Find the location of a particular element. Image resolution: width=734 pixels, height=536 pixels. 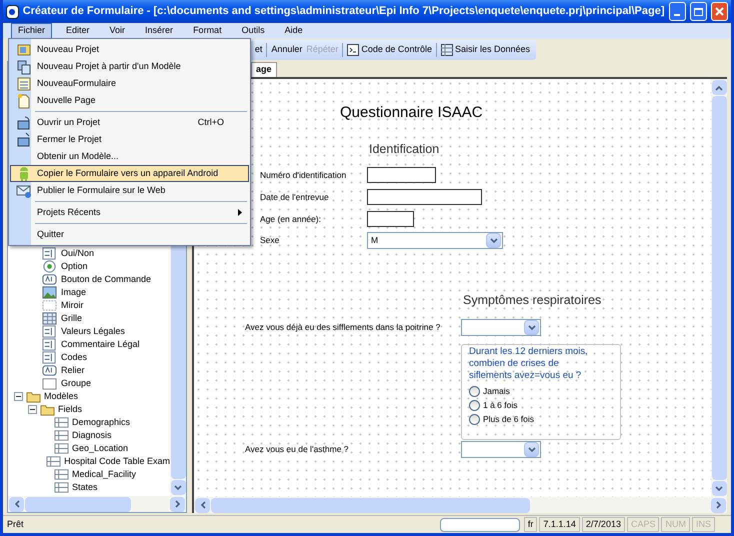

text-button-icon is located at coordinates (49, 279).